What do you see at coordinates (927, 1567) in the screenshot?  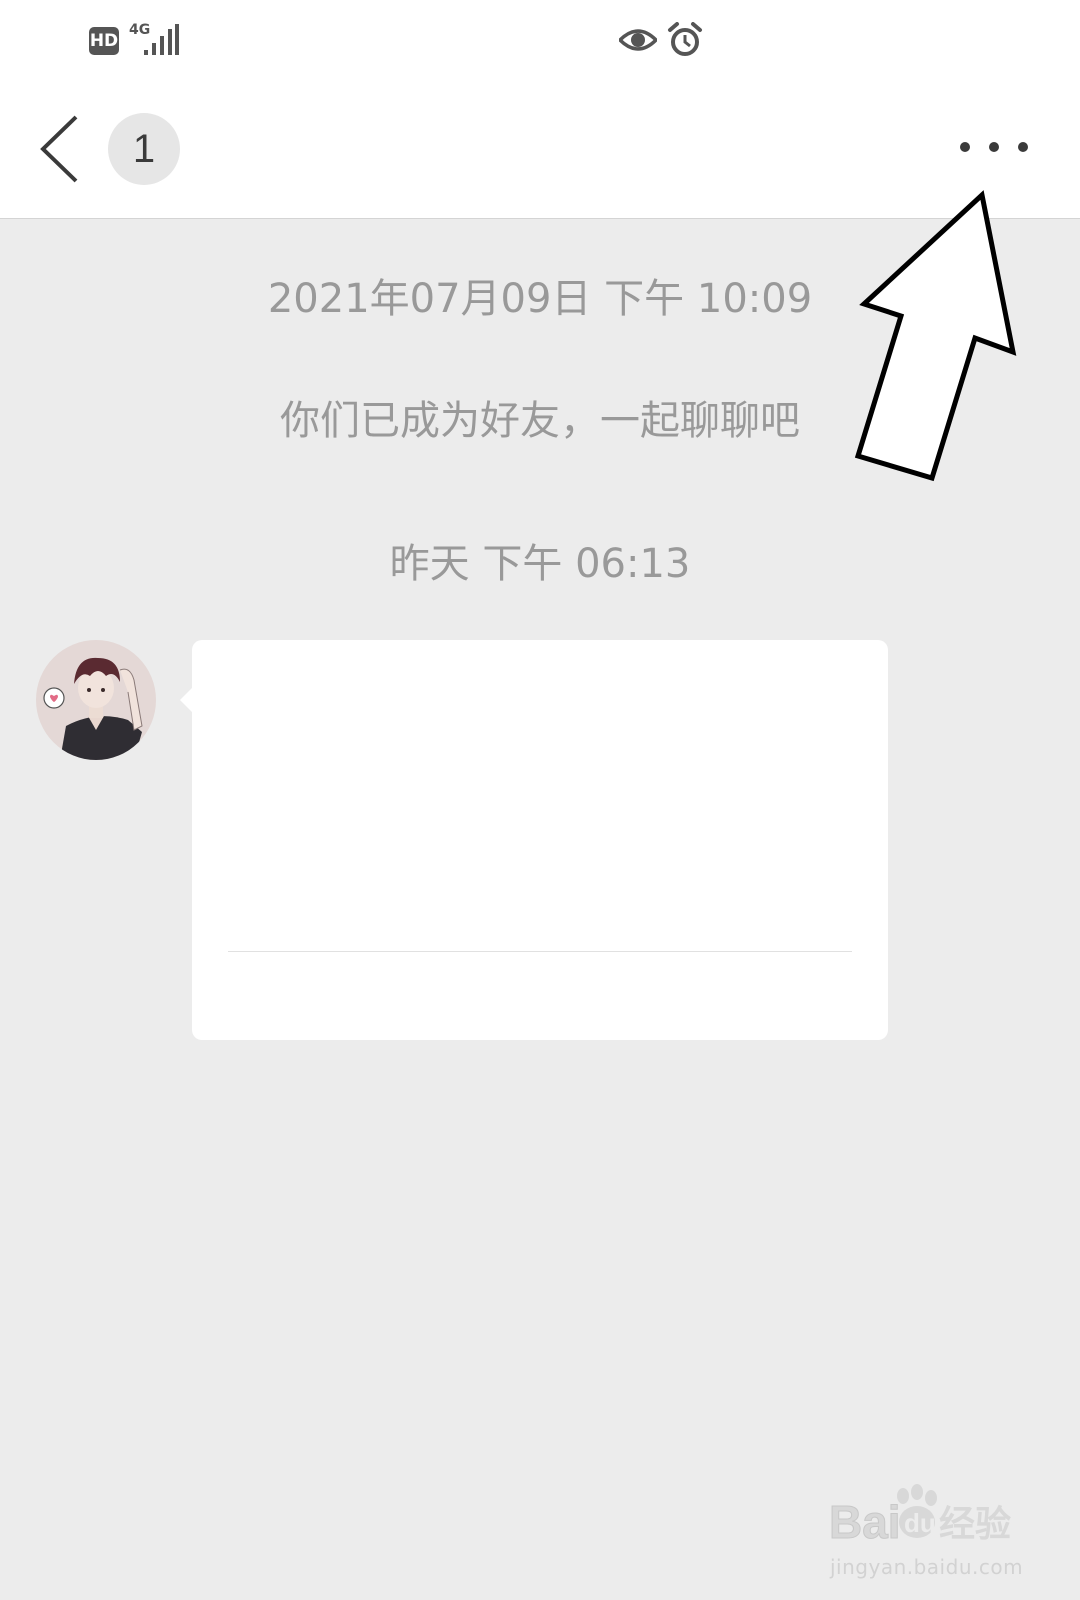 I see `watermark-url: jingyan.baidu.com` at bounding box center [927, 1567].